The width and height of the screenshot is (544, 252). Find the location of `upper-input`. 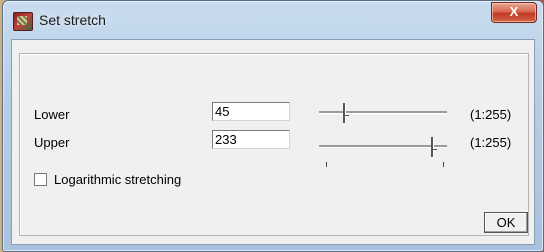

upper-input is located at coordinates (251, 139).